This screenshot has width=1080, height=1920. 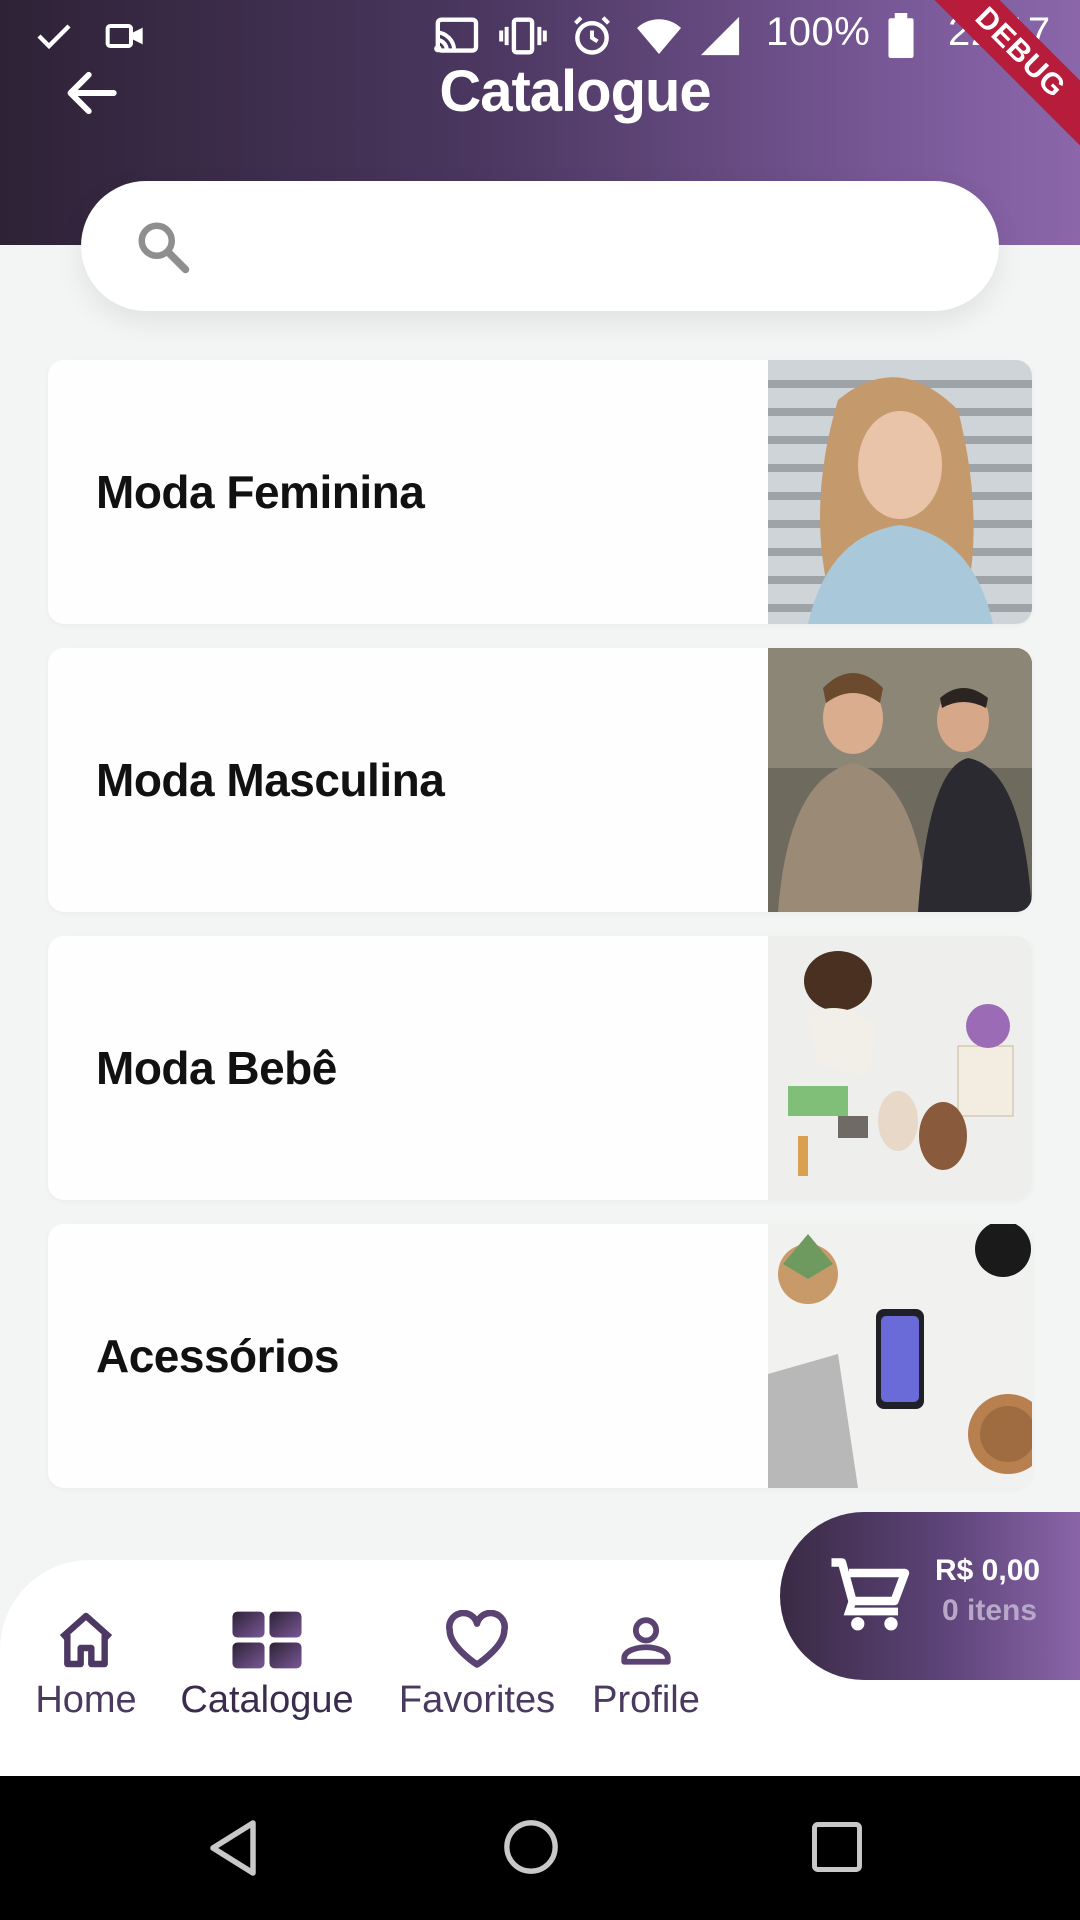 What do you see at coordinates (900, 492) in the screenshot?
I see `category-image-moda-feminina` at bounding box center [900, 492].